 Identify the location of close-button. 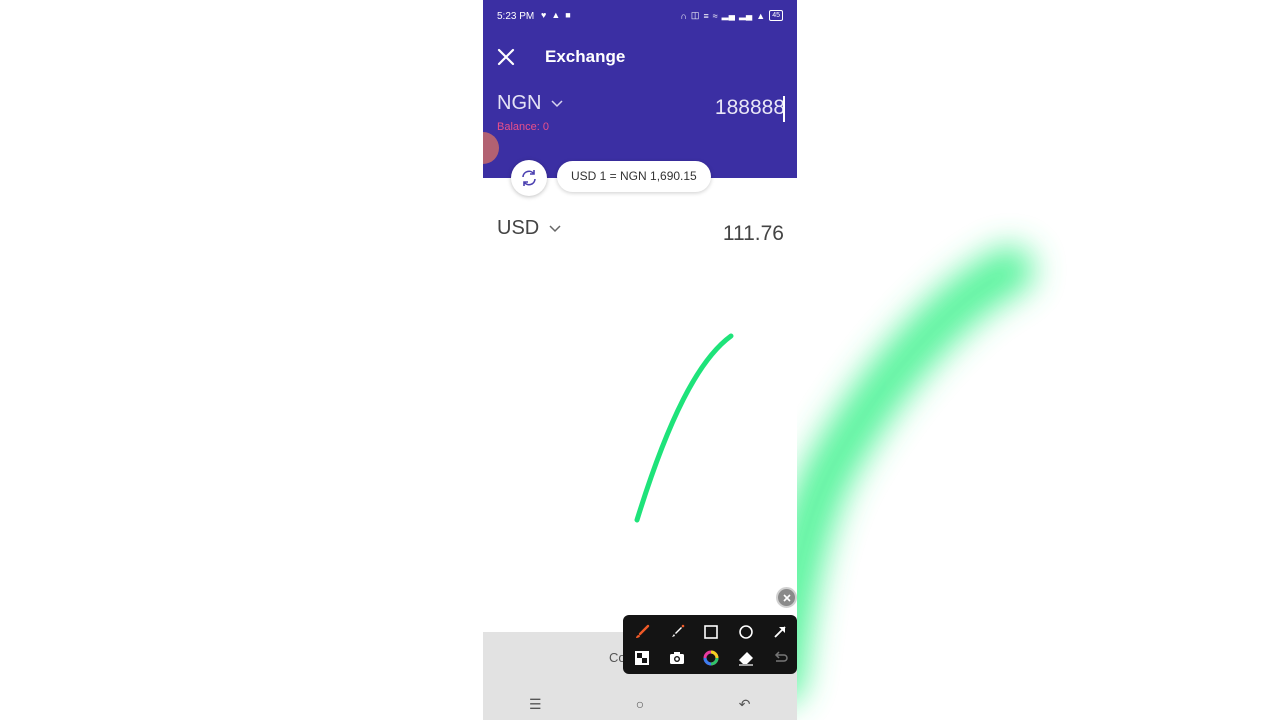
(506, 57).